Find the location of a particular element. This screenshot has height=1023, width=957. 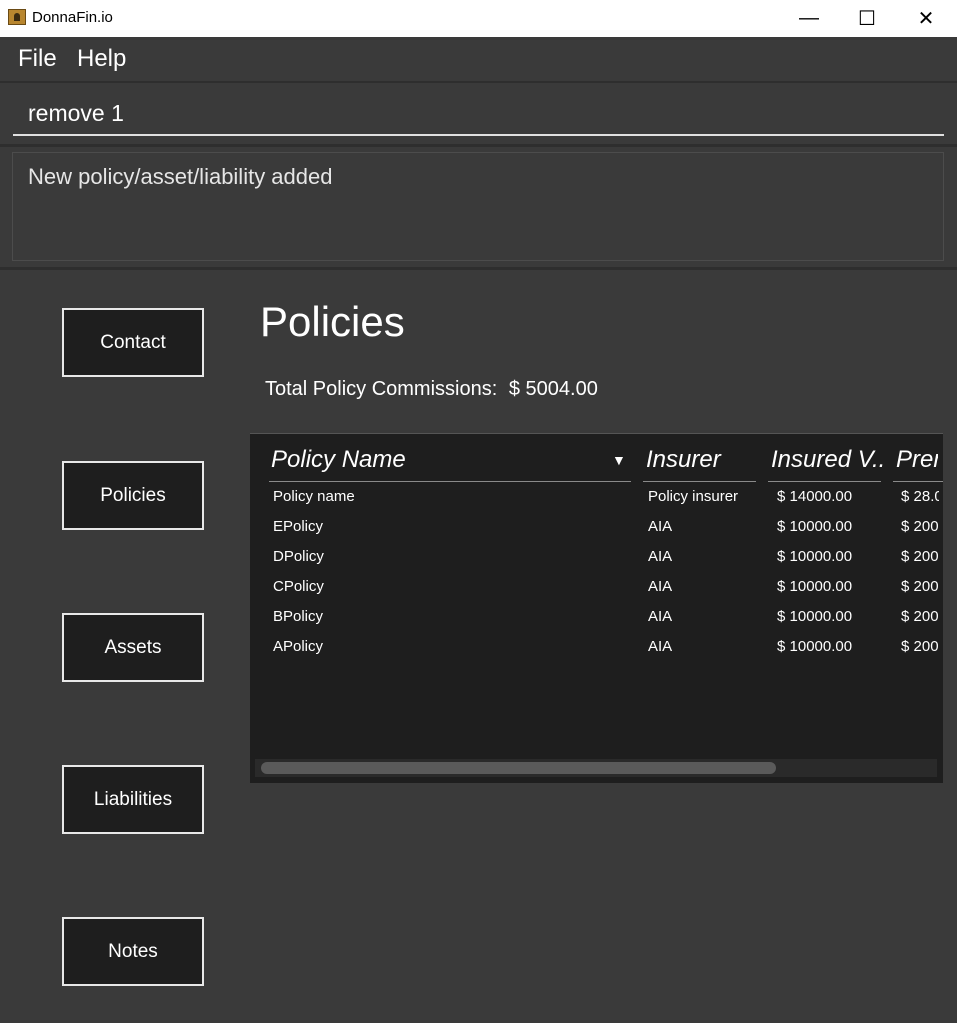

cell-insured-value: $ 14000.00 is located at coordinates (815, 496).